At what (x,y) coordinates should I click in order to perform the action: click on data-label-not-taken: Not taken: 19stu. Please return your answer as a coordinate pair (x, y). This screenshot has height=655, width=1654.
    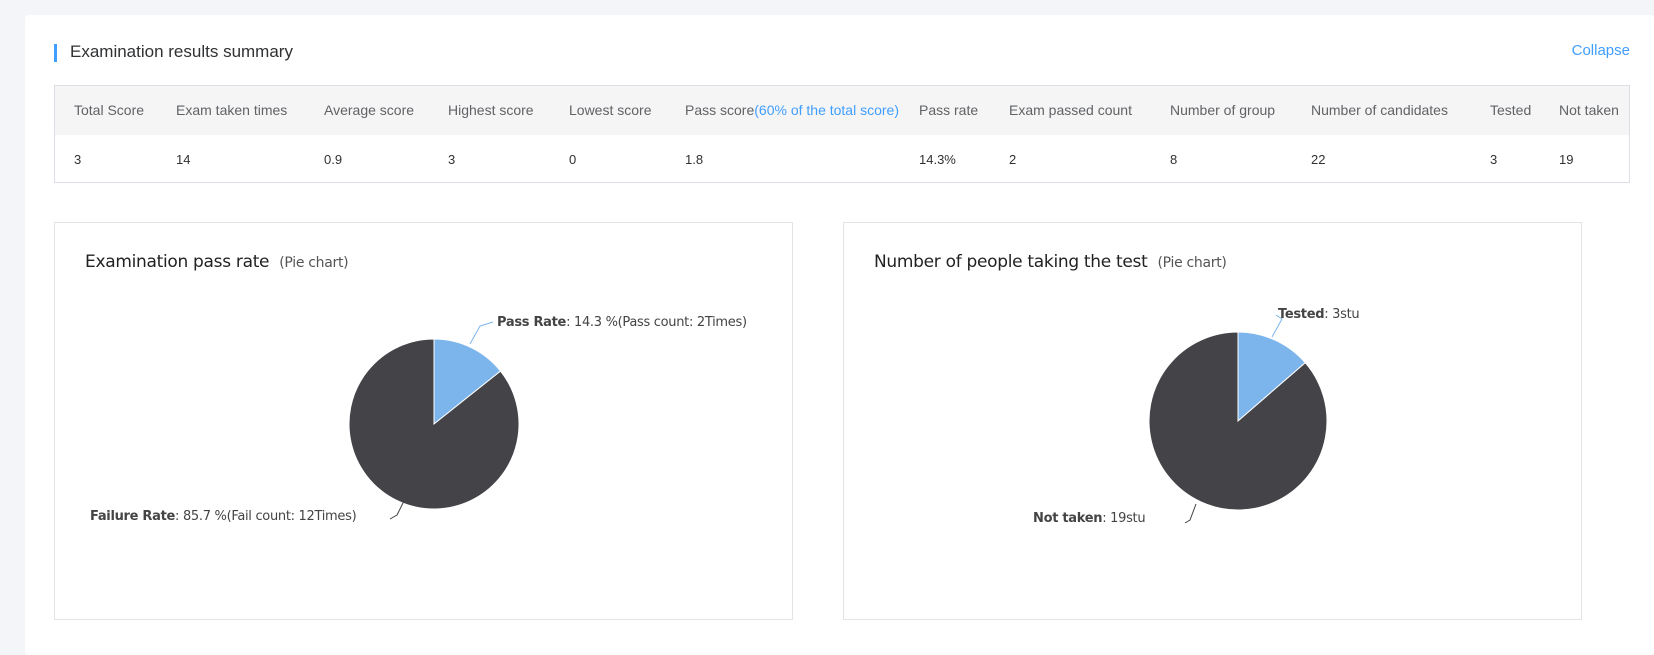
    Looking at the image, I should click on (1089, 518).